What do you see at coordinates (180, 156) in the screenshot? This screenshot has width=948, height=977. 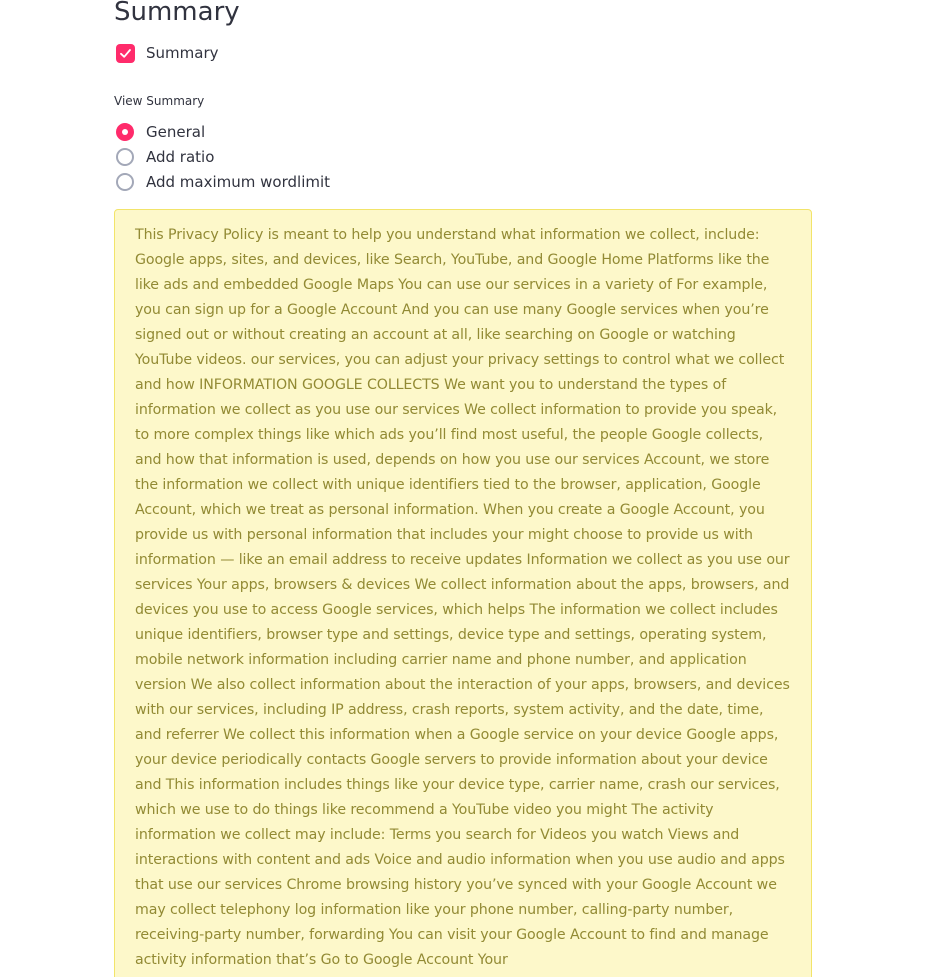 I see `radio-option-label: Add ratio` at bounding box center [180, 156].